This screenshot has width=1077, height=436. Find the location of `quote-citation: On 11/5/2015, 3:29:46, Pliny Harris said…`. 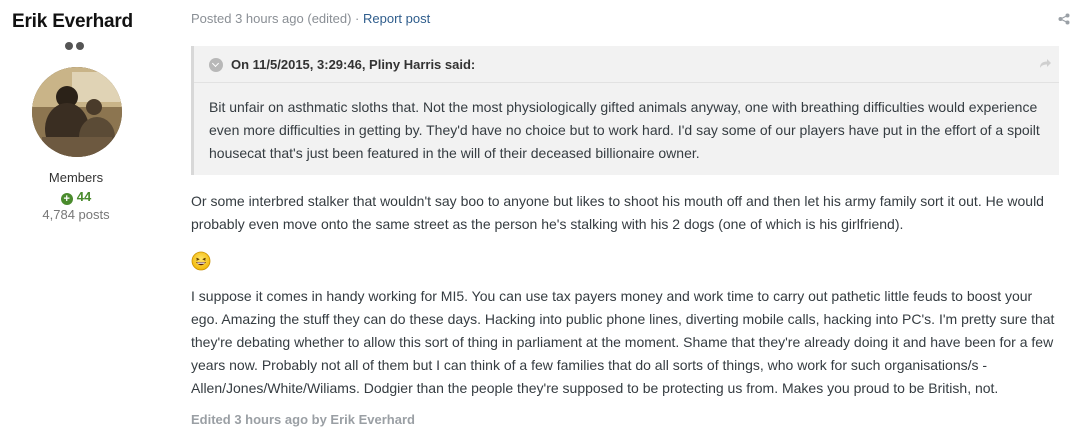

quote-citation: On 11/5/2015, 3:29:46, Pliny Harris said… is located at coordinates (353, 64).